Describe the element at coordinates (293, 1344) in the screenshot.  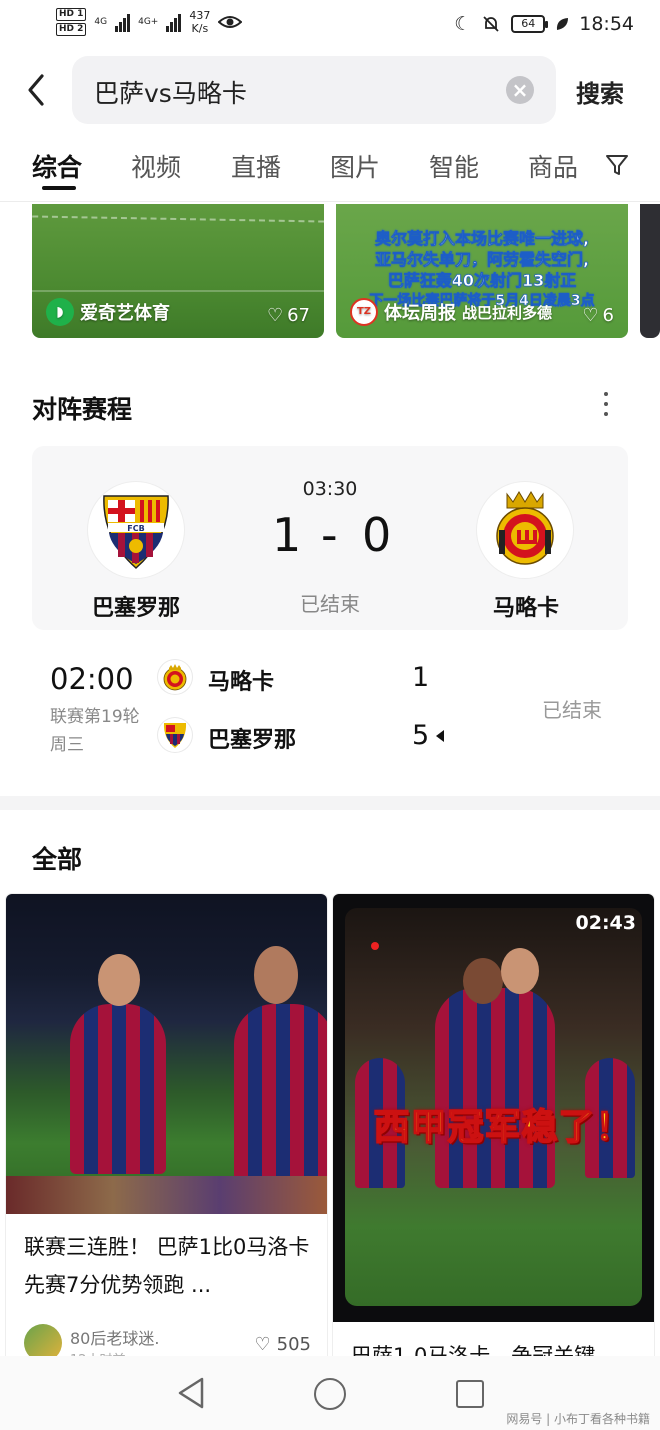
I see `like-count: 505` at that location.